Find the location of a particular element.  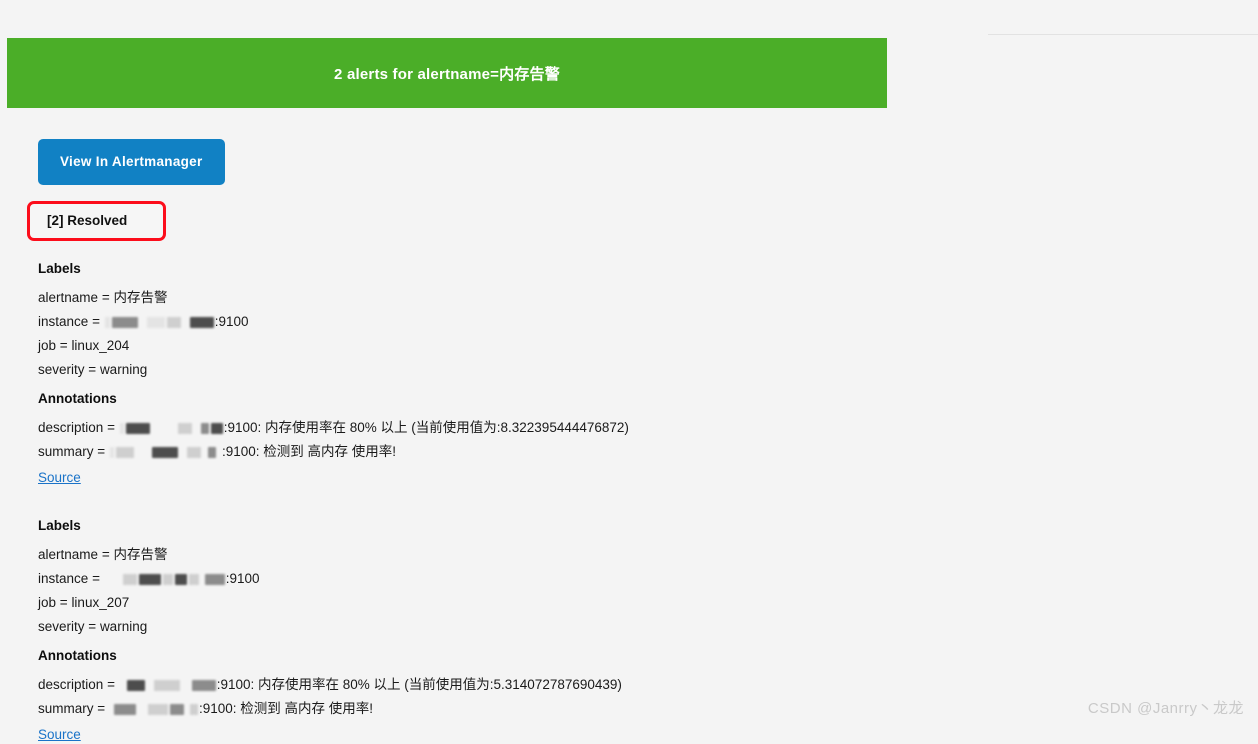

alert-banner: 2 alerts for alertname=内存告警 is located at coordinates (447, 73).